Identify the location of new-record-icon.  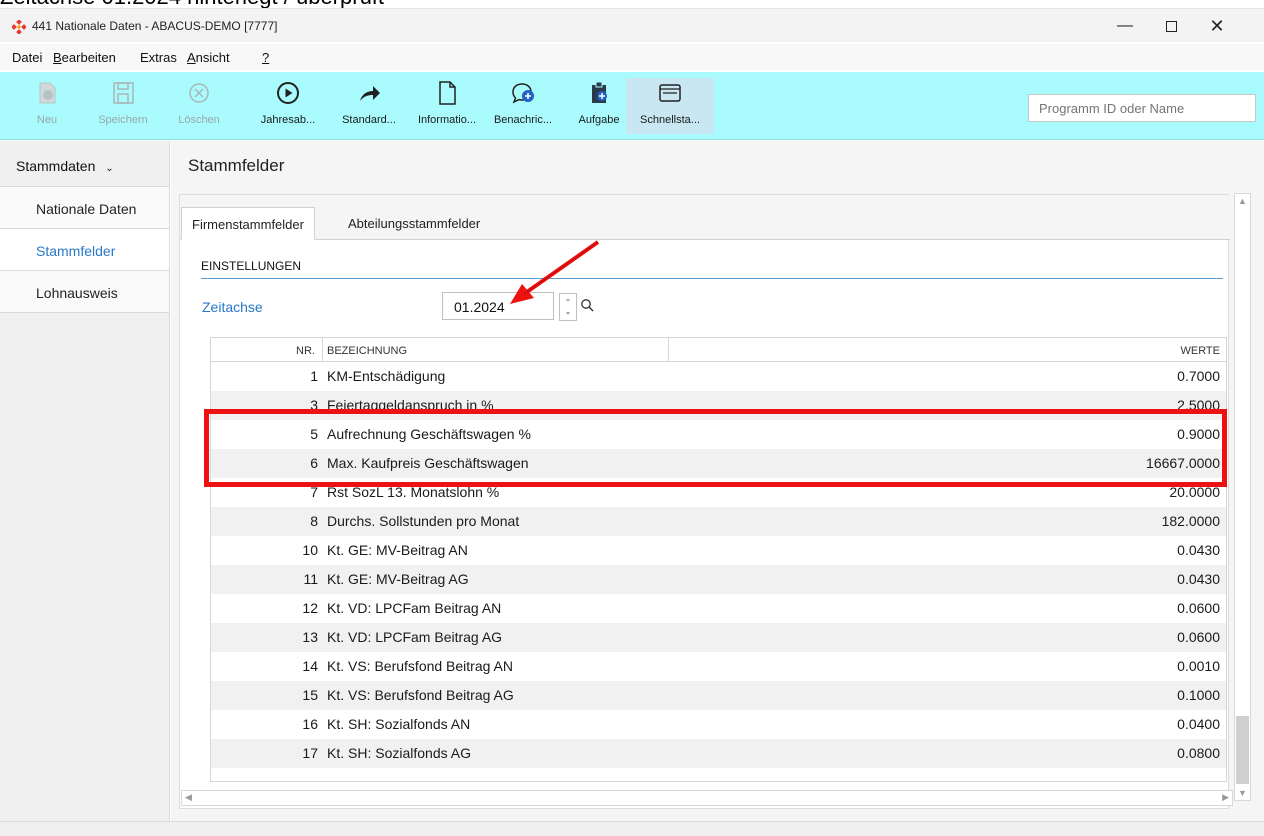
(47, 93).